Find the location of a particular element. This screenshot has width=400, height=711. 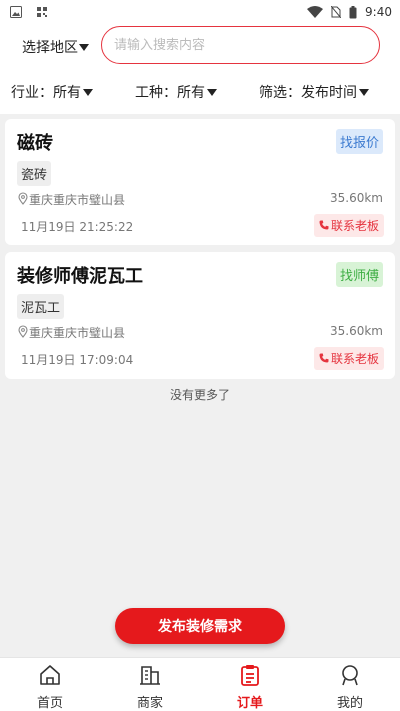

bottom-tab-bar: 首页 商家 订单 我的 is located at coordinates (200, 684).